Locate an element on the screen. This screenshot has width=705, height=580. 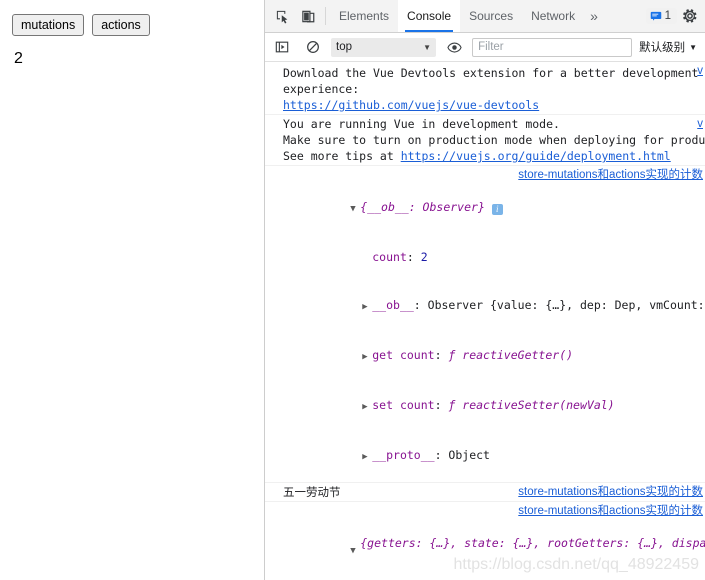
log-level-select: 默认级别 ▼ is located at coordinates (668, 47).